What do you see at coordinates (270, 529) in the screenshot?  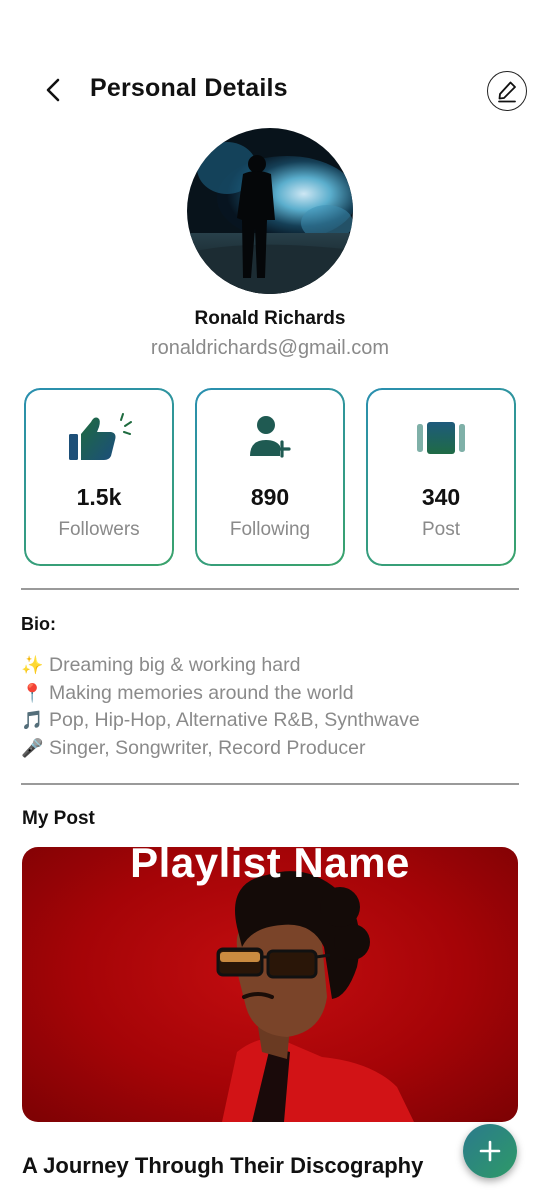 I see `following-label: Following` at bounding box center [270, 529].